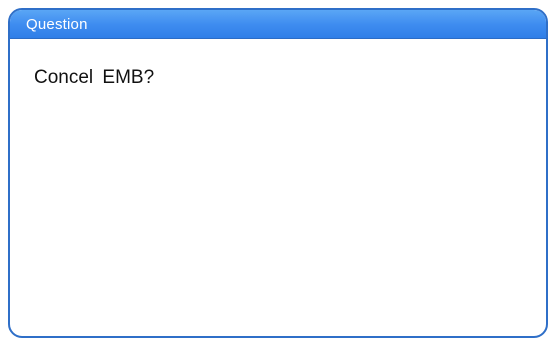 The width and height of the screenshot is (555, 342). I want to click on dialog-message: Concel EMB?, so click(94, 77).